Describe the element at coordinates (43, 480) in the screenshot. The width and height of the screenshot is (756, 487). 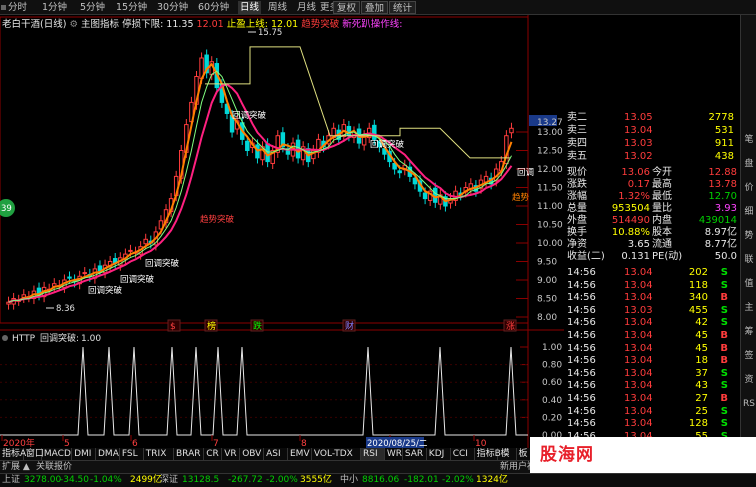
I see `index-ticker-item: 3278.00` at that location.